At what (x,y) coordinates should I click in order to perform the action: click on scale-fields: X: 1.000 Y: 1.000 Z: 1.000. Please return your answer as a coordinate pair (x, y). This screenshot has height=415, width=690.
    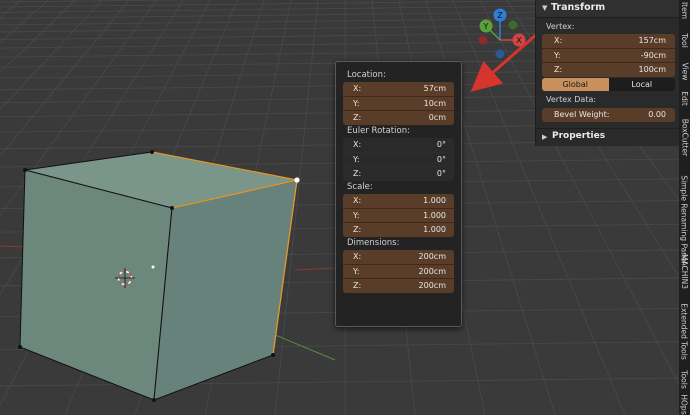
    Looking at the image, I should click on (398, 216).